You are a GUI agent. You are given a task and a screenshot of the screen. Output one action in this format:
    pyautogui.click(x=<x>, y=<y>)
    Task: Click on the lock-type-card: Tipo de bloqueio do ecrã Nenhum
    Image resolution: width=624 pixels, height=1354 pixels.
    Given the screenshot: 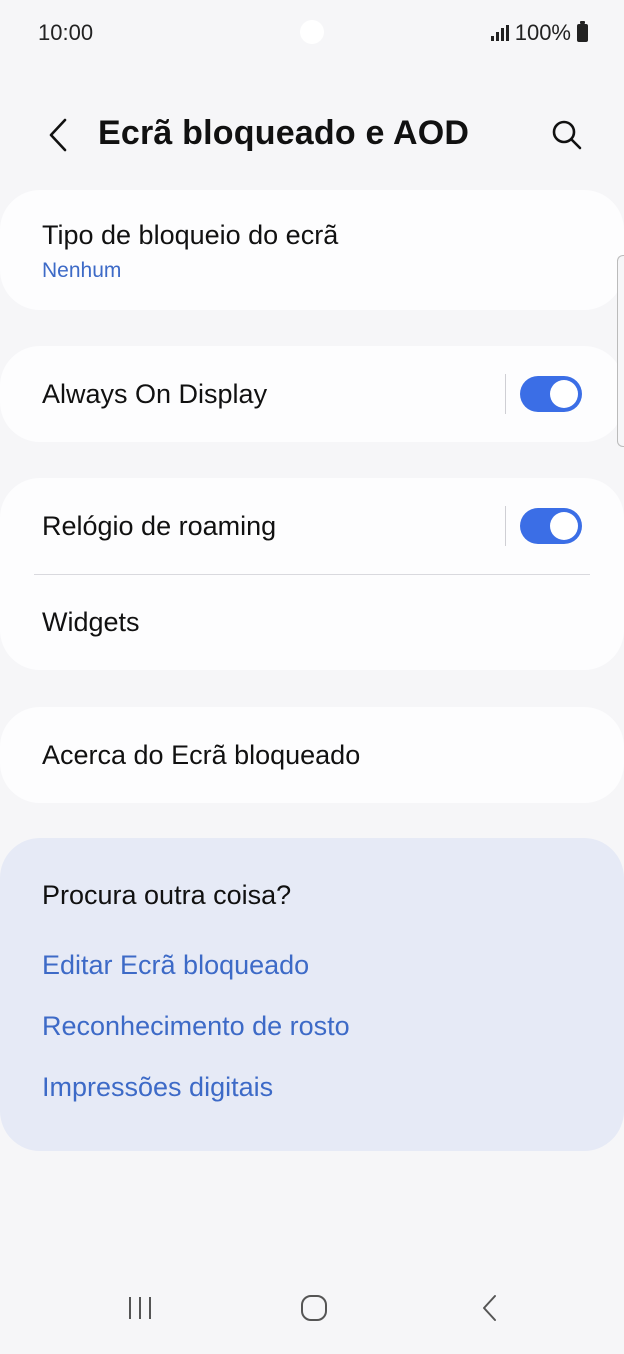 What is the action you would take?
    pyautogui.click(x=312, y=250)
    